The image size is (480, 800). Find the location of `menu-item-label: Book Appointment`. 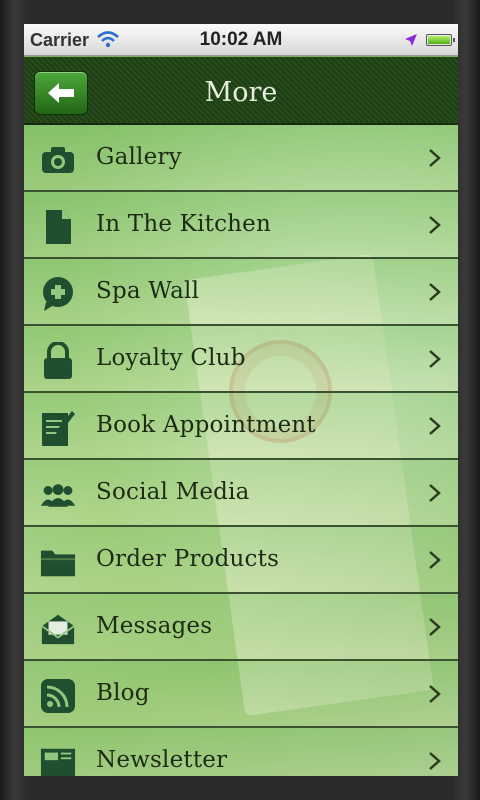

menu-item-label: Book Appointment is located at coordinates (206, 425).